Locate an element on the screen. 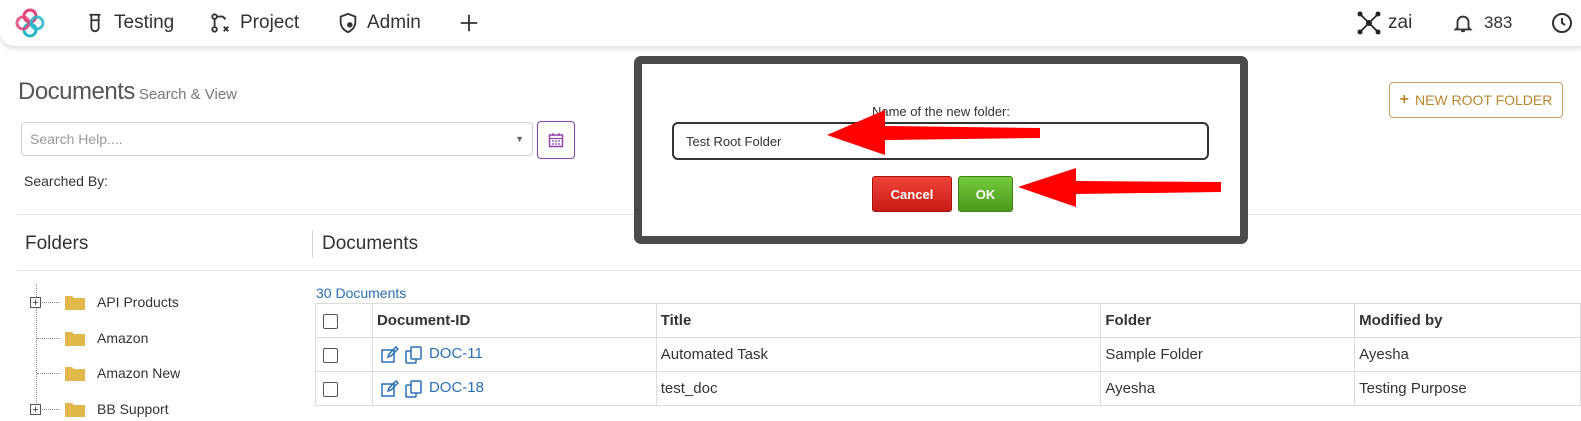 The height and width of the screenshot is (421, 1581). table-row: DOC-18 test_doc Ayesha Testing Purpose is located at coordinates (948, 388).